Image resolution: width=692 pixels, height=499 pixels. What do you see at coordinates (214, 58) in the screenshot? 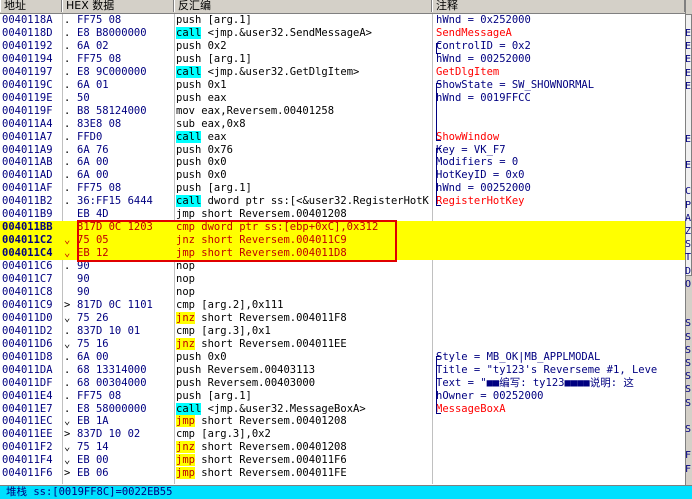
I see `instruction-text: push [arg.1]` at bounding box center [214, 58].